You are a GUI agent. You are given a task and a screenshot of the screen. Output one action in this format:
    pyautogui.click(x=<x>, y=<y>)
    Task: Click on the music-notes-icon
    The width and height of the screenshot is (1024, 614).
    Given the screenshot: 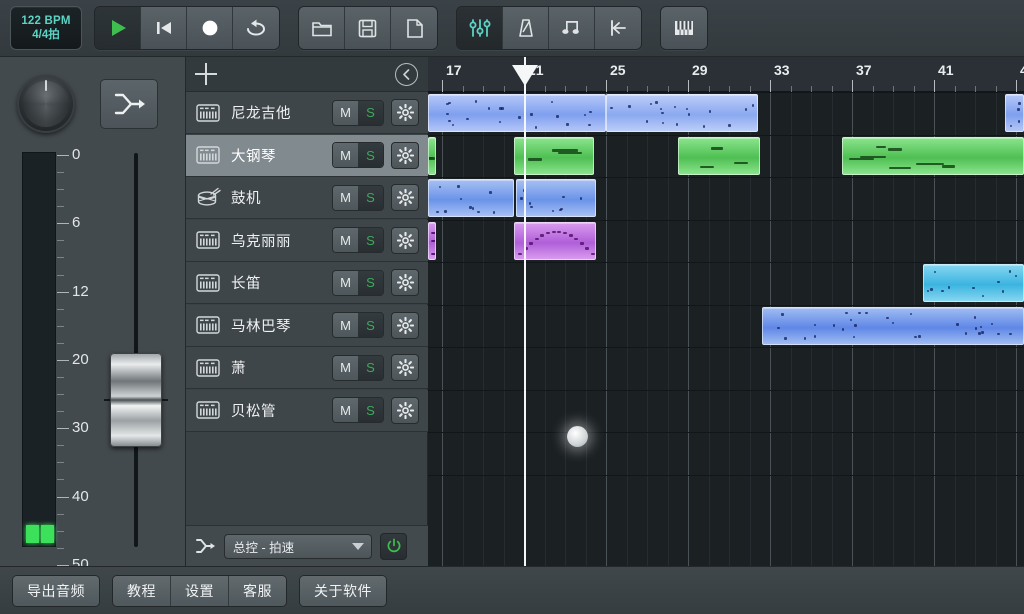 What is the action you would take?
    pyautogui.click(x=572, y=28)
    